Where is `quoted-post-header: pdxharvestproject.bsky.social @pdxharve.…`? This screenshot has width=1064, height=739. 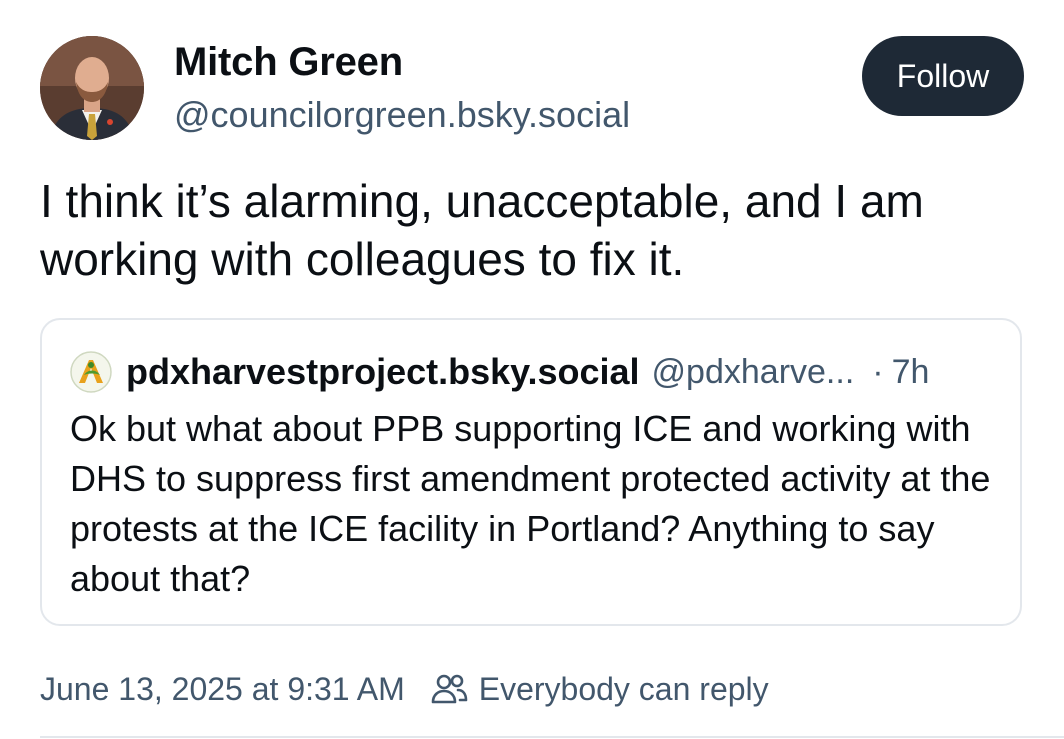
quoted-post-header: pdxharvestproject.bsky.social @pdxharve.… is located at coordinates (535, 372).